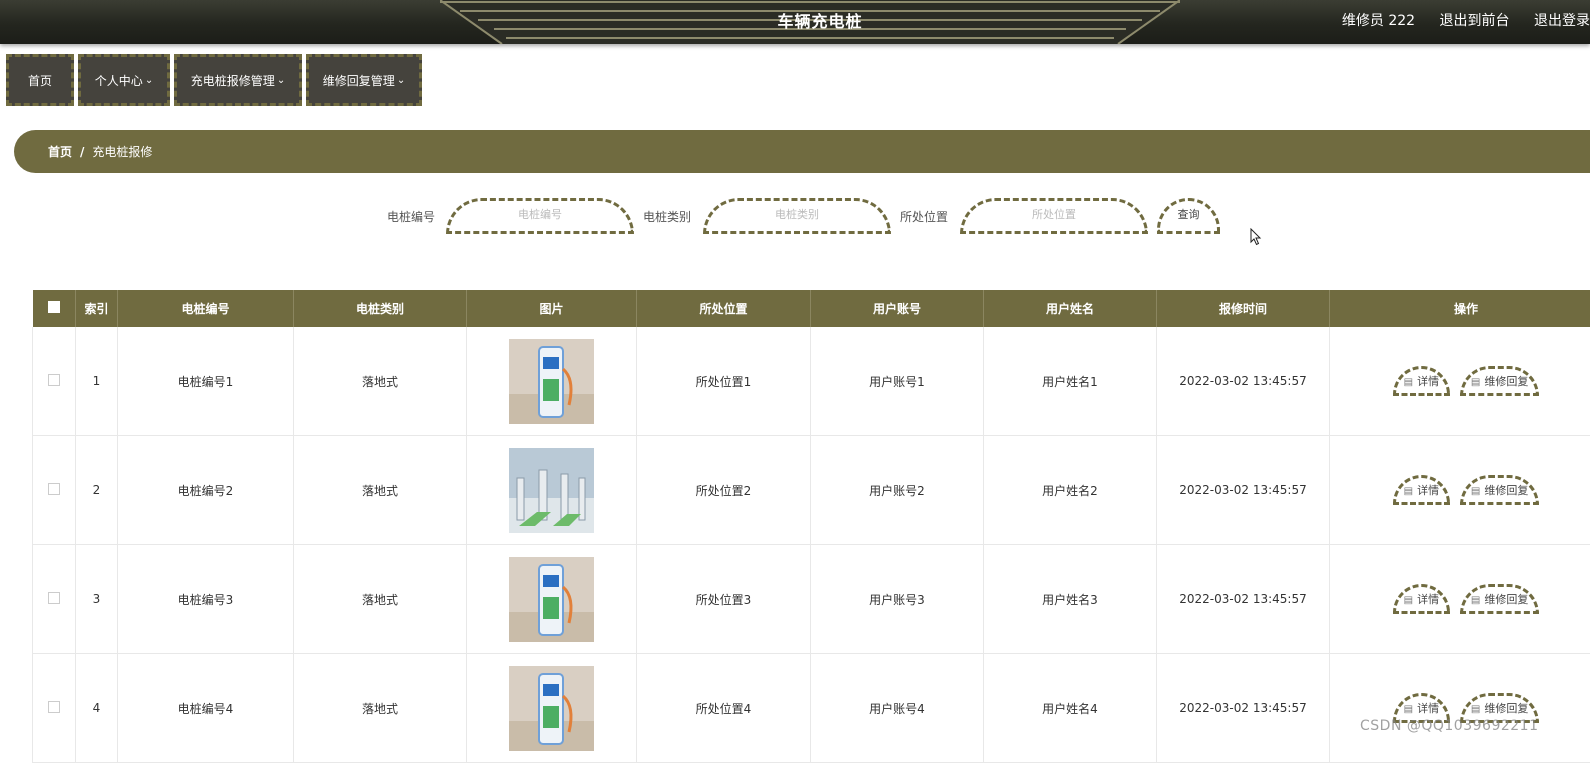 The image size is (1590, 763). I want to click on cell-code: 电桩编号3, so click(206, 599).